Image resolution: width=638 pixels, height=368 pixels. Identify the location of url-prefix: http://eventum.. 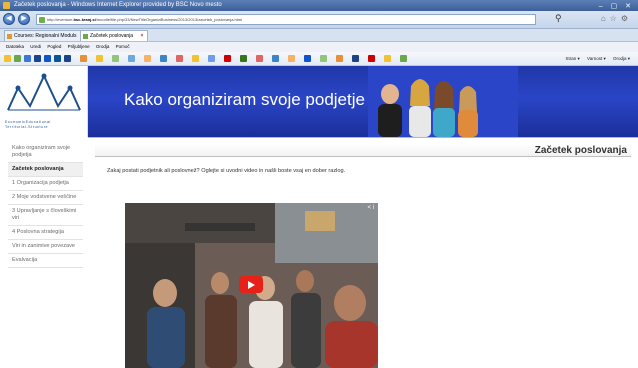
(60, 19).